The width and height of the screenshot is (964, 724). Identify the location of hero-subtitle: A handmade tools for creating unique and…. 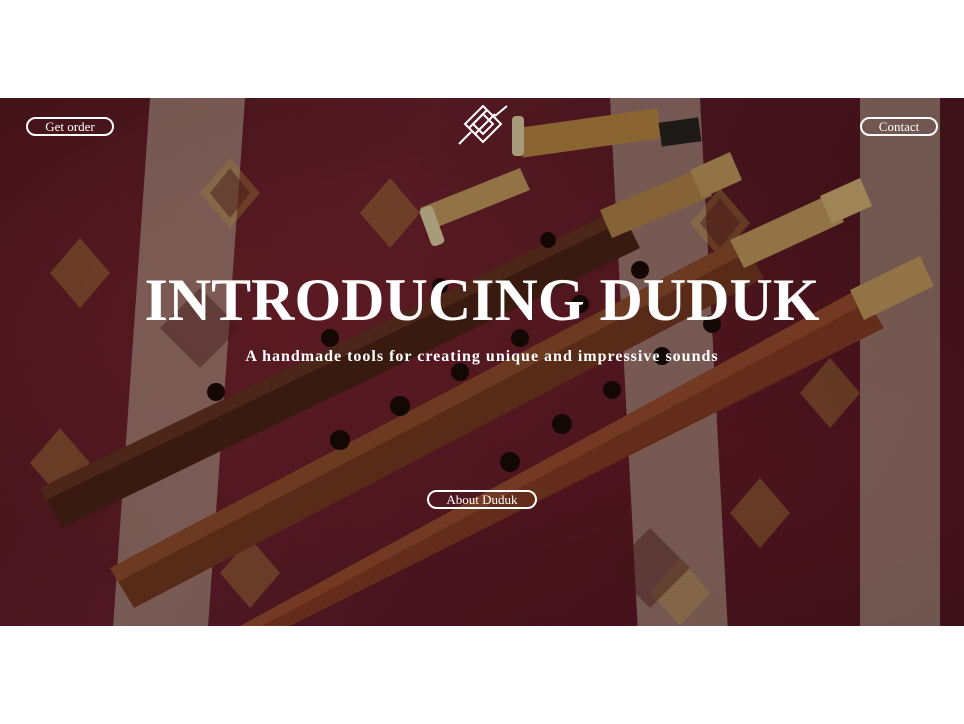
(482, 356).